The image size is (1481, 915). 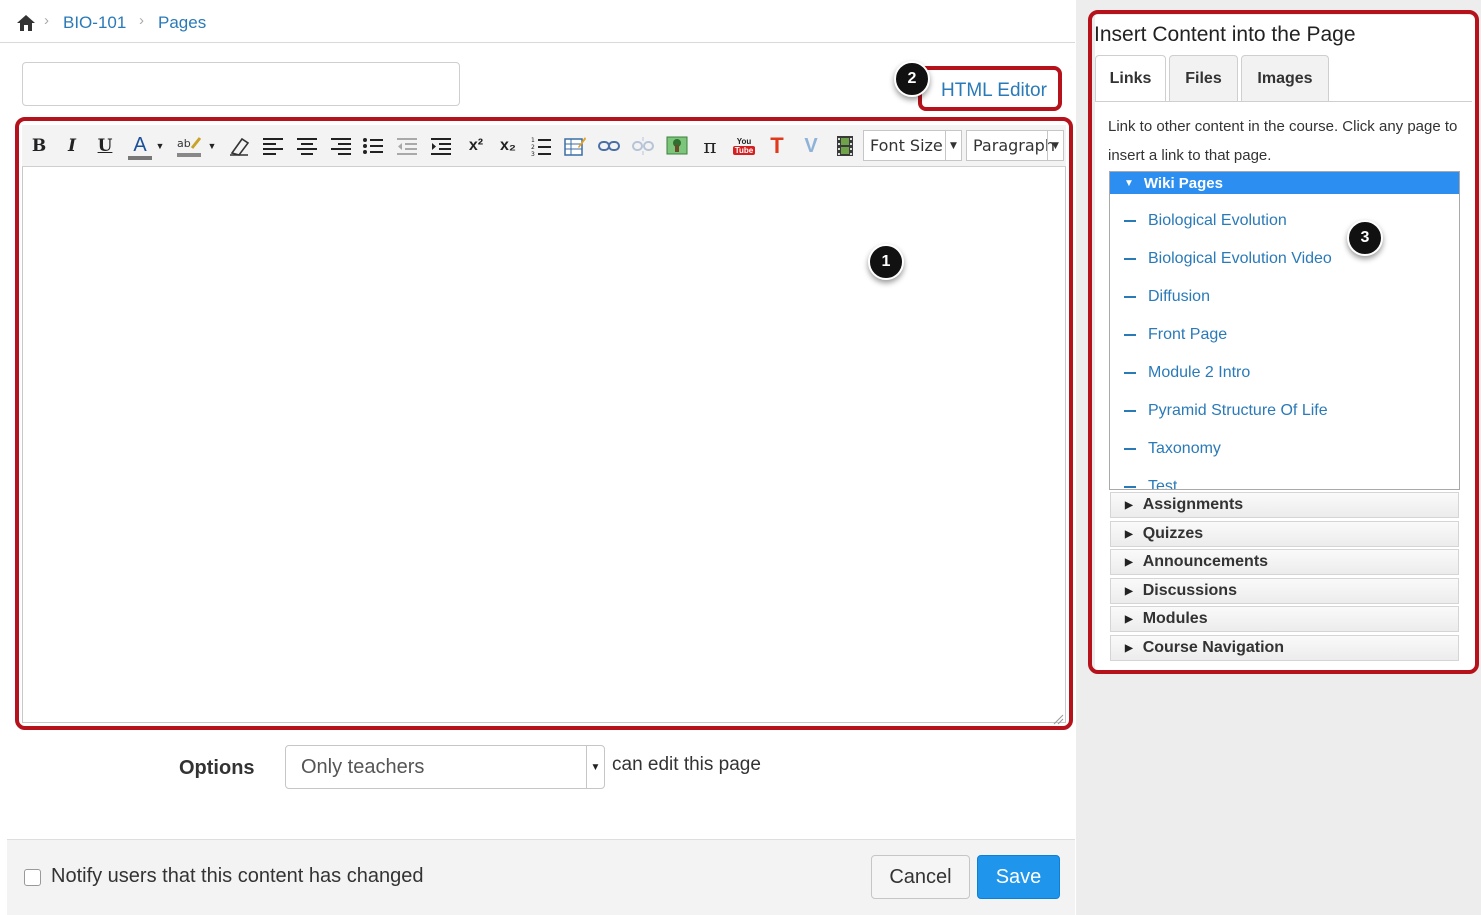 I want to click on notify-users-checkbox, so click(x=32, y=877).